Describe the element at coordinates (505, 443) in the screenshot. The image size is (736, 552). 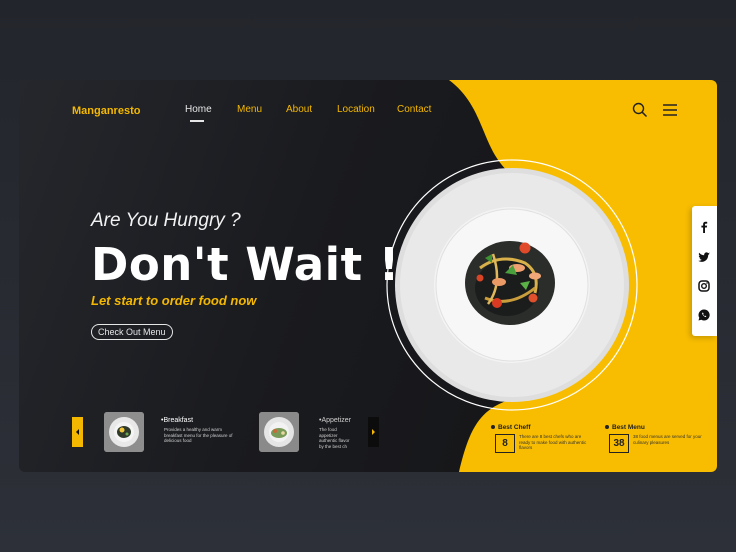
I see `stat-value: 8` at that location.